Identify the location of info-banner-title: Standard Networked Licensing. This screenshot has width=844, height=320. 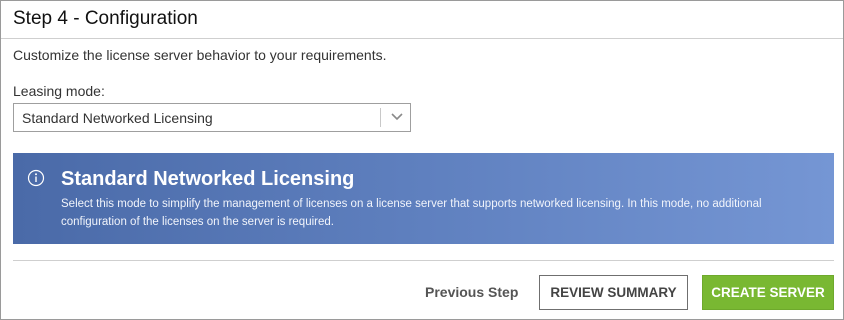
(208, 179).